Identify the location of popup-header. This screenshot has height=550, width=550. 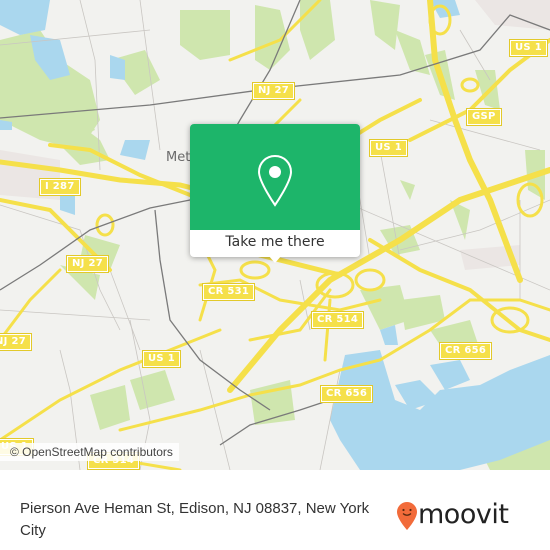
(275, 177).